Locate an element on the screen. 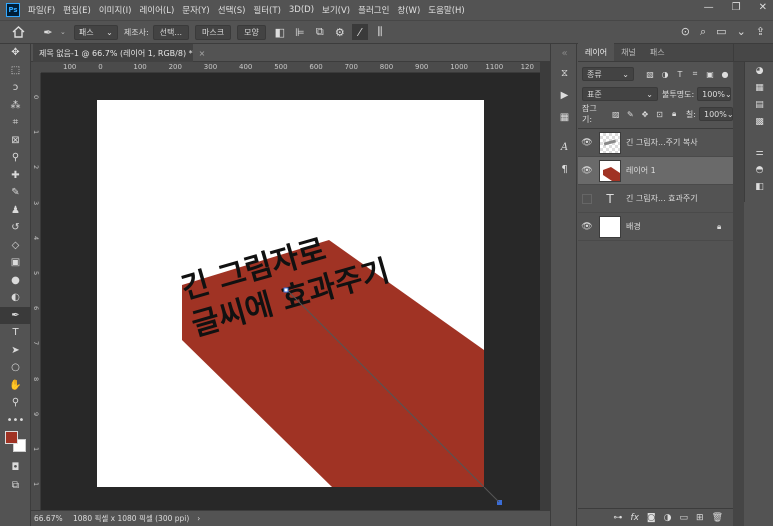 This screenshot has width=773, height=526. shape-button: 모양 is located at coordinates (251, 32).